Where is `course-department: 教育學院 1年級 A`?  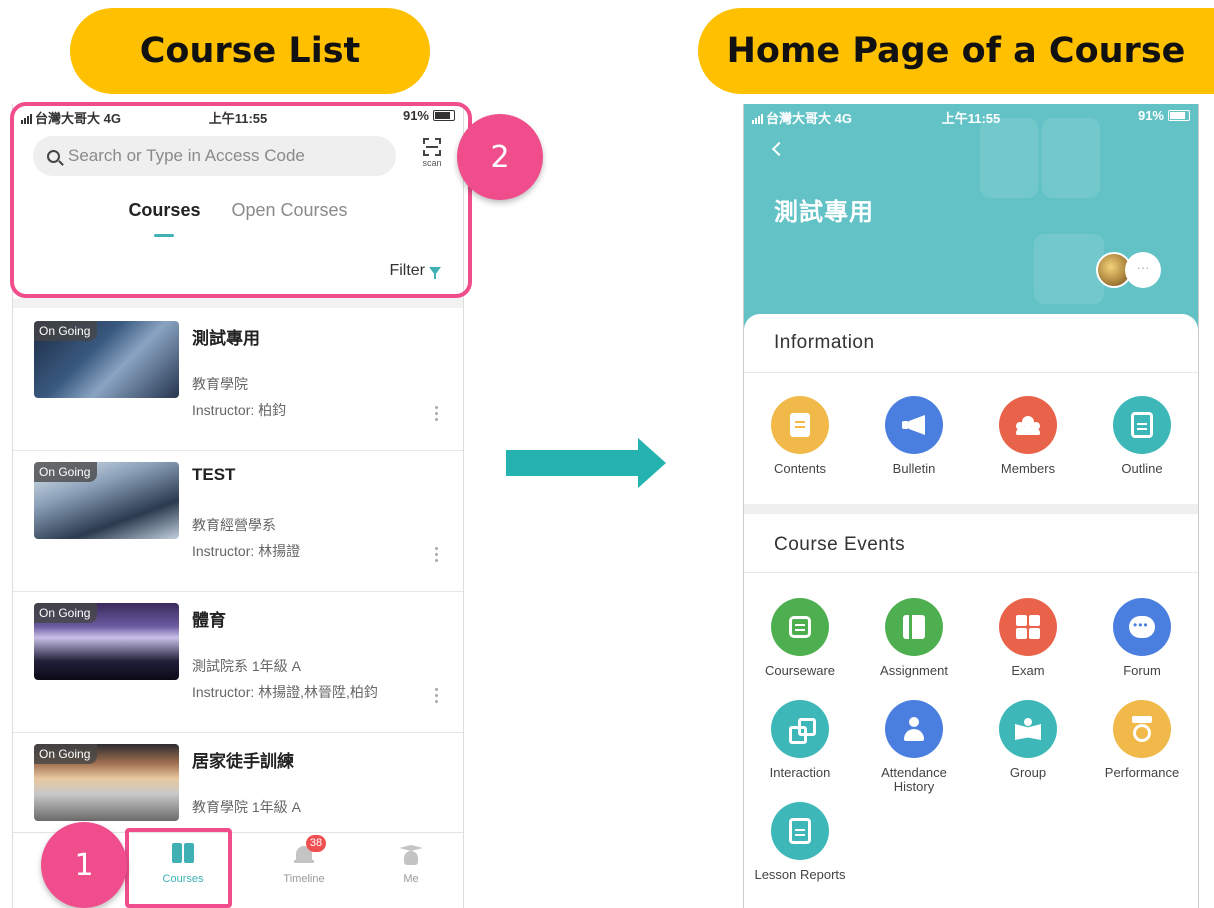 course-department: 教育學院 1年級 A is located at coordinates (246, 807).